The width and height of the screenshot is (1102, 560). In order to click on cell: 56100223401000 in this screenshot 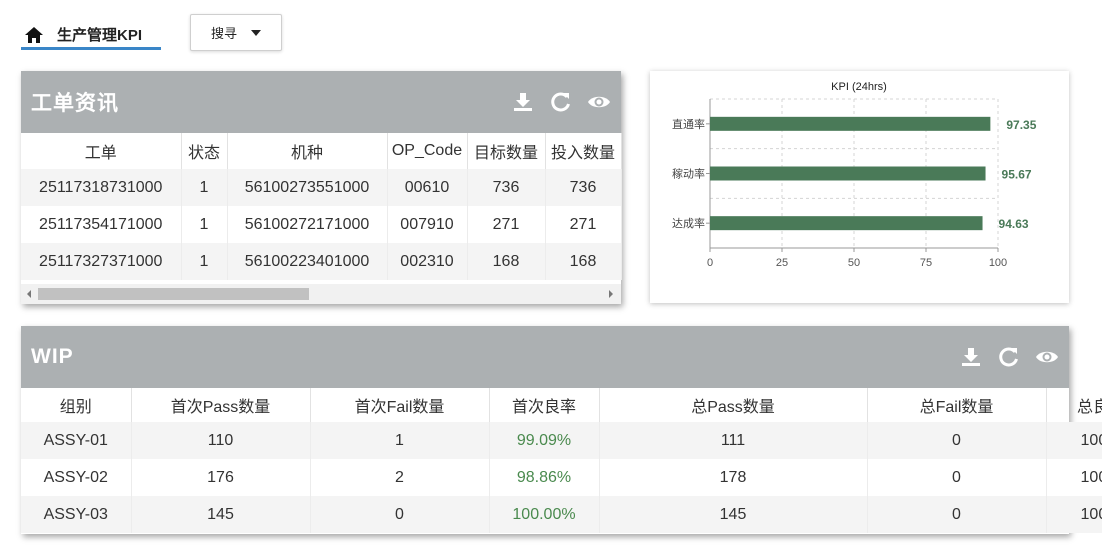, I will do `click(307, 261)`.